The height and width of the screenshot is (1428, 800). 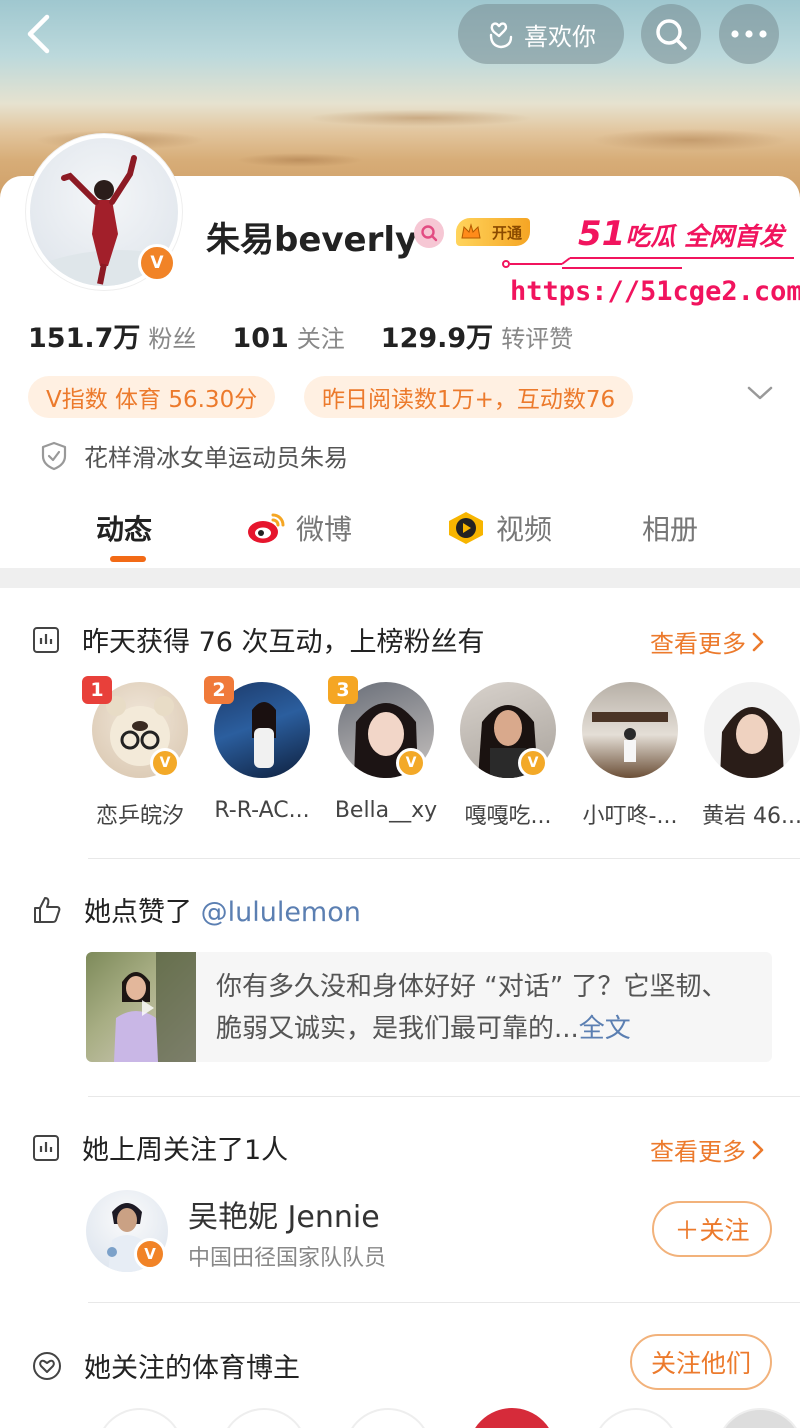 I want to click on fan-name: Bella__xy, so click(x=386, y=810).